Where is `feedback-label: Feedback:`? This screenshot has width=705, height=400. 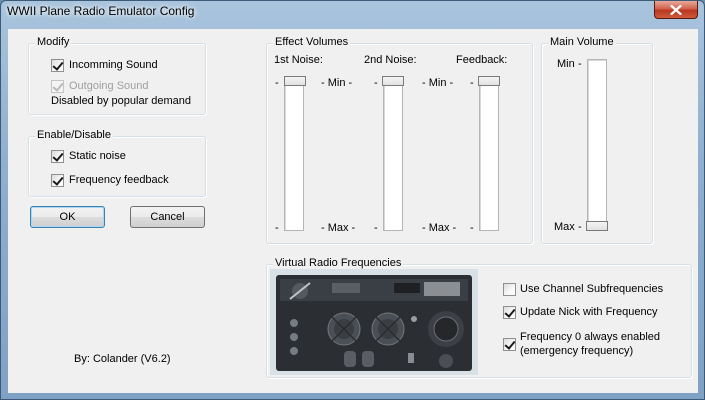
feedback-label: Feedback: is located at coordinates (482, 60).